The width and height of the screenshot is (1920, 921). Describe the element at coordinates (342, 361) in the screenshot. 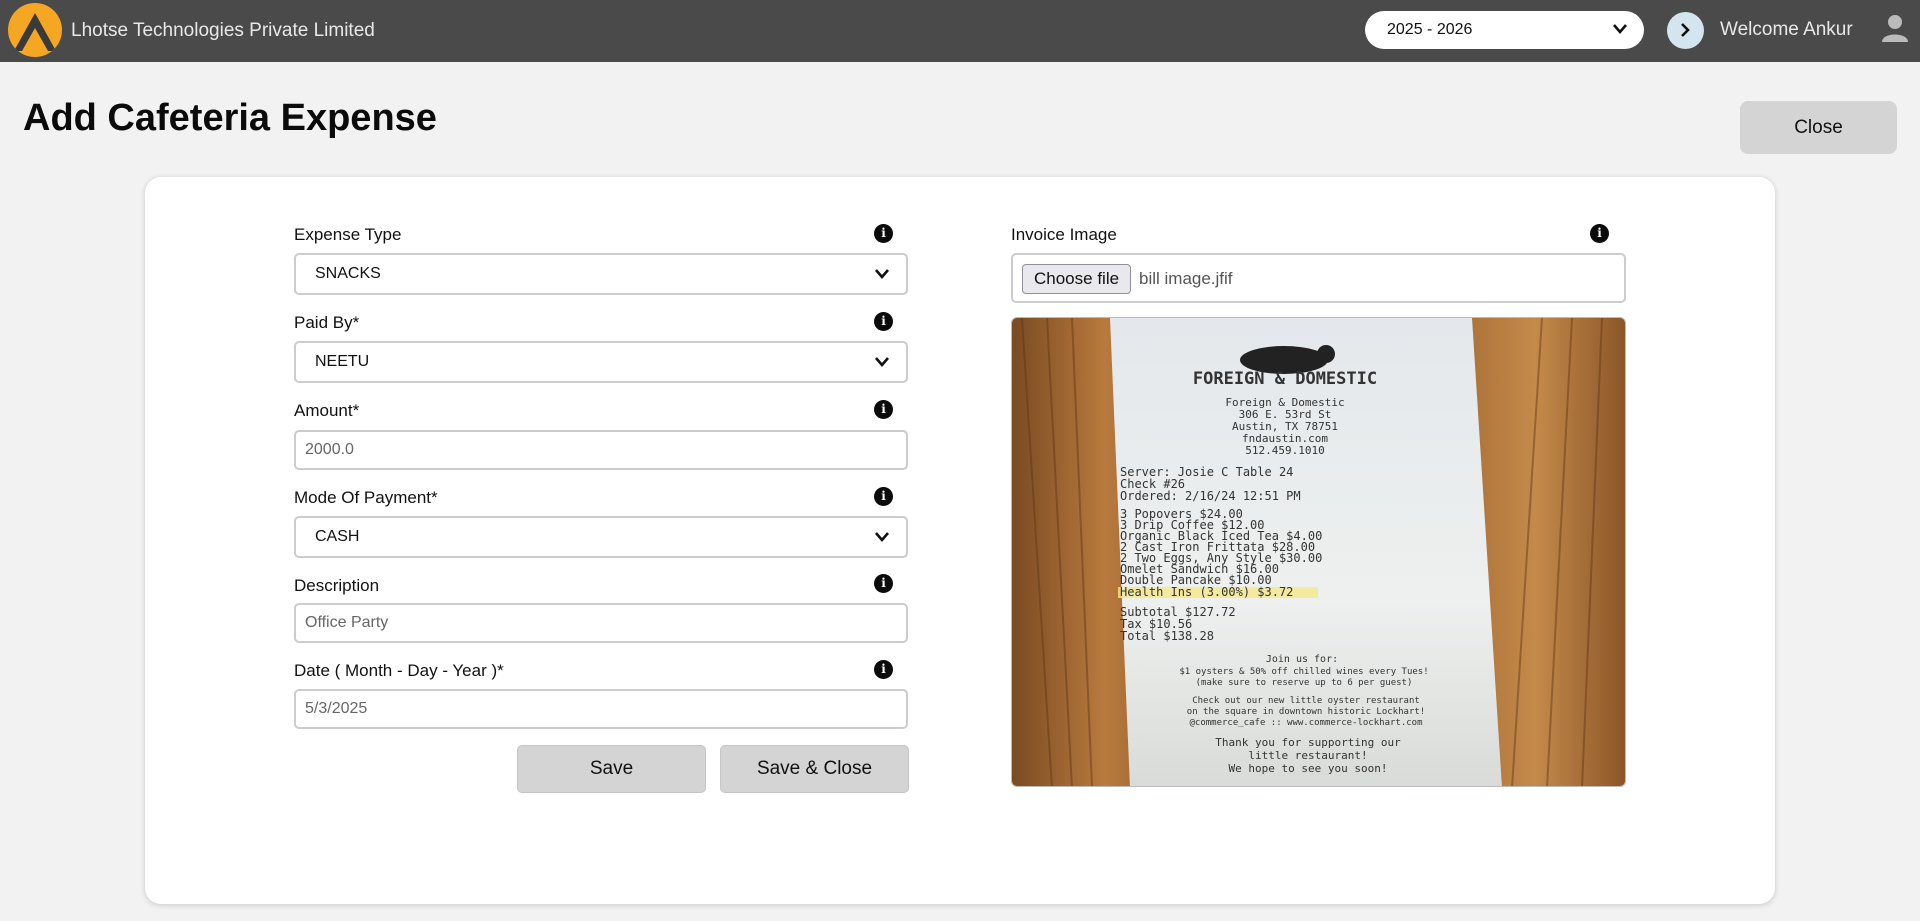

I see `paid-by-value: NEETU` at that location.